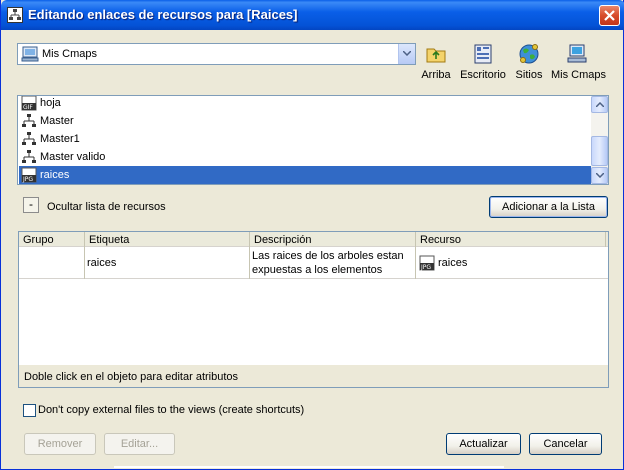  I want to click on table-header: Grupo Etiqueta Descripción Recurso, so click(313, 239).